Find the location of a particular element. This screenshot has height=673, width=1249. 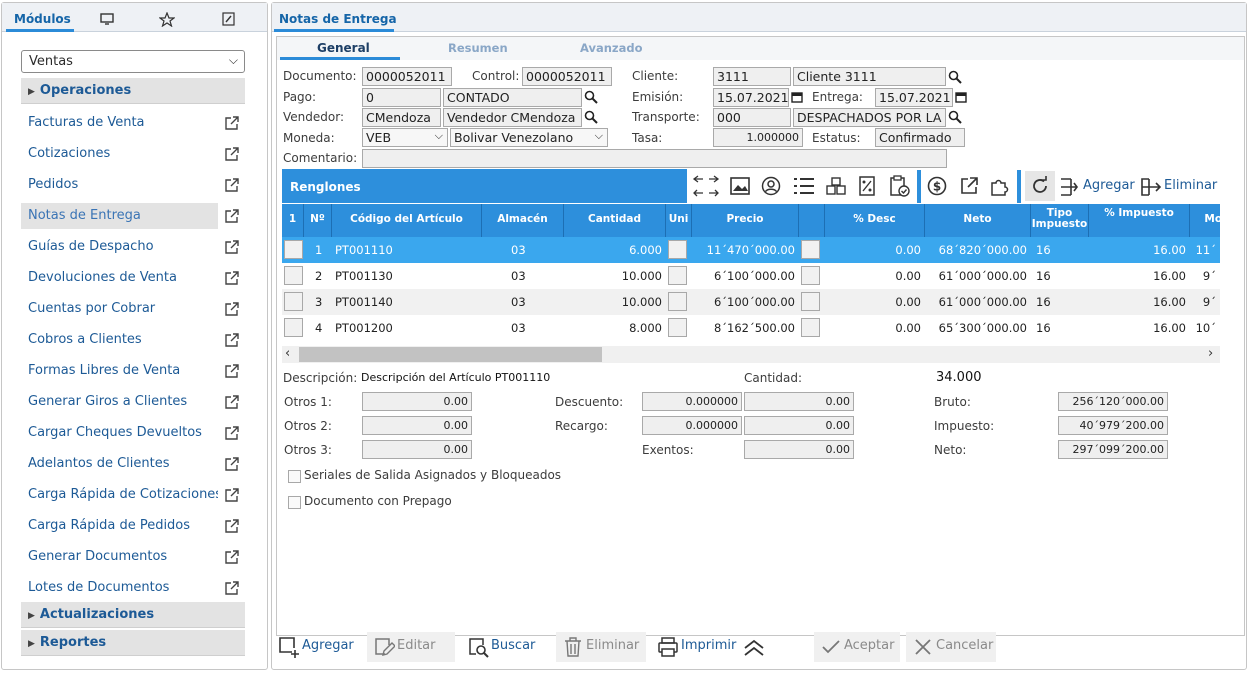

boxes-icon is located at coordinates (836, 186).